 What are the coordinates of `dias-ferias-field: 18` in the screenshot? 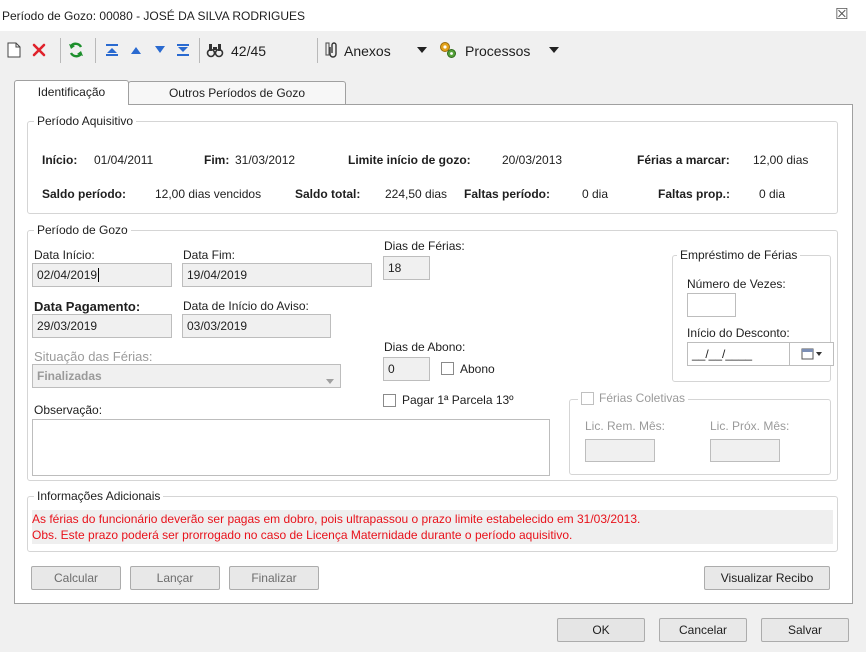 It's located at (406, 268).